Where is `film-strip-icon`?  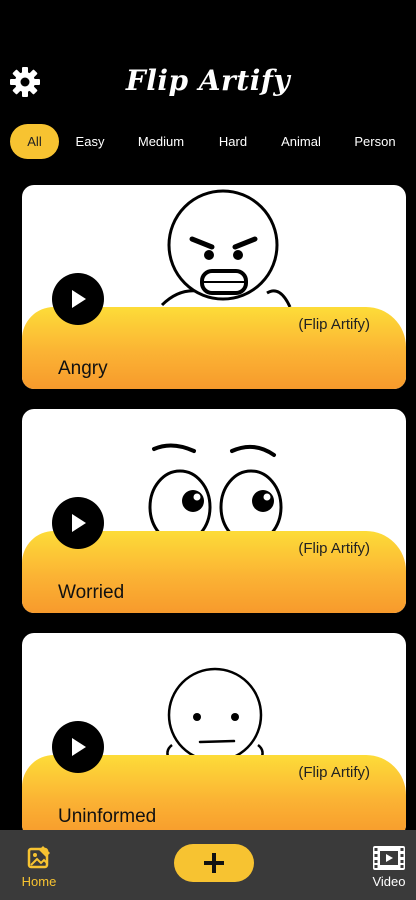
film-strip-icon is located at coordinates (389, 858).